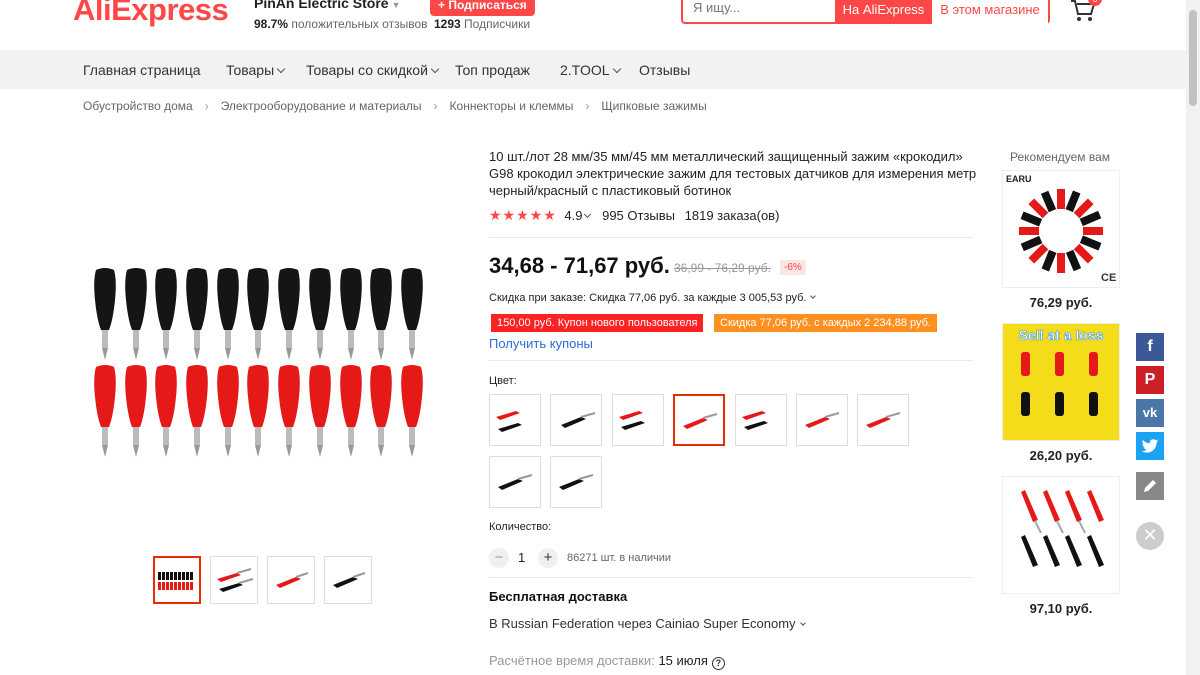  Describe the element at coordinates (541, 343) in the screenshot. I see `get-coupons-link: Получить купоны` at that location.